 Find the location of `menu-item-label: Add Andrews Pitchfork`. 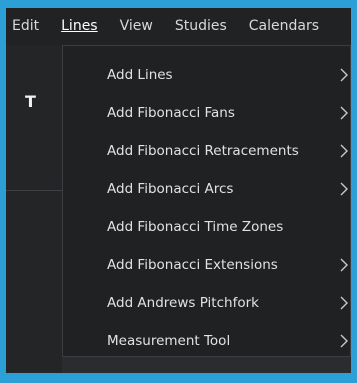

menu-item-label: Add Andrews Pitchfork is located at coordinates (183, 303).